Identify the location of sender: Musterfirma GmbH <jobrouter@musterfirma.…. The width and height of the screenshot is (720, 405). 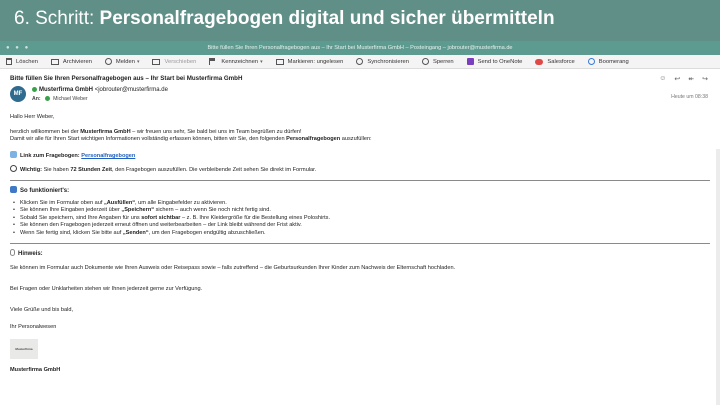
(100, 90).